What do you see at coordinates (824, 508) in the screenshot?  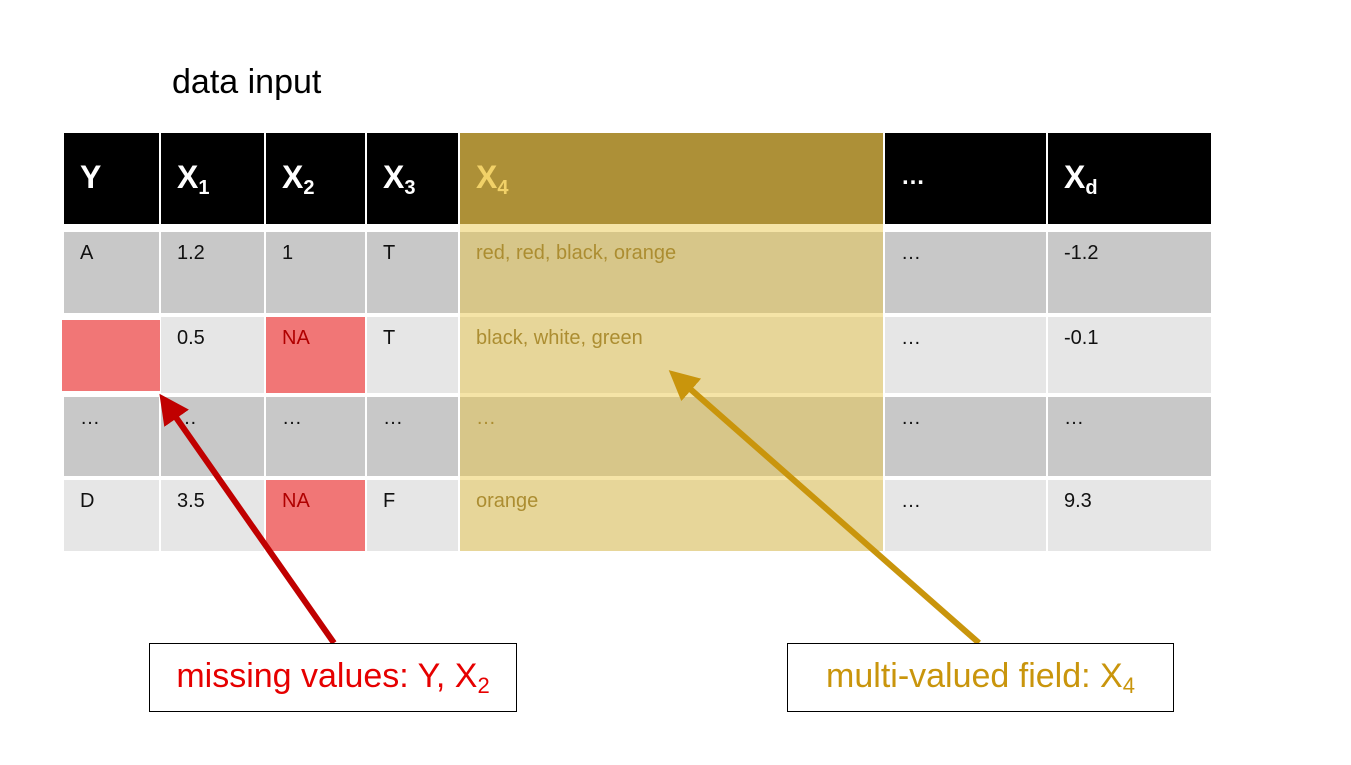 I see `multi-valued-arrow` at bounding box center [824, 508].